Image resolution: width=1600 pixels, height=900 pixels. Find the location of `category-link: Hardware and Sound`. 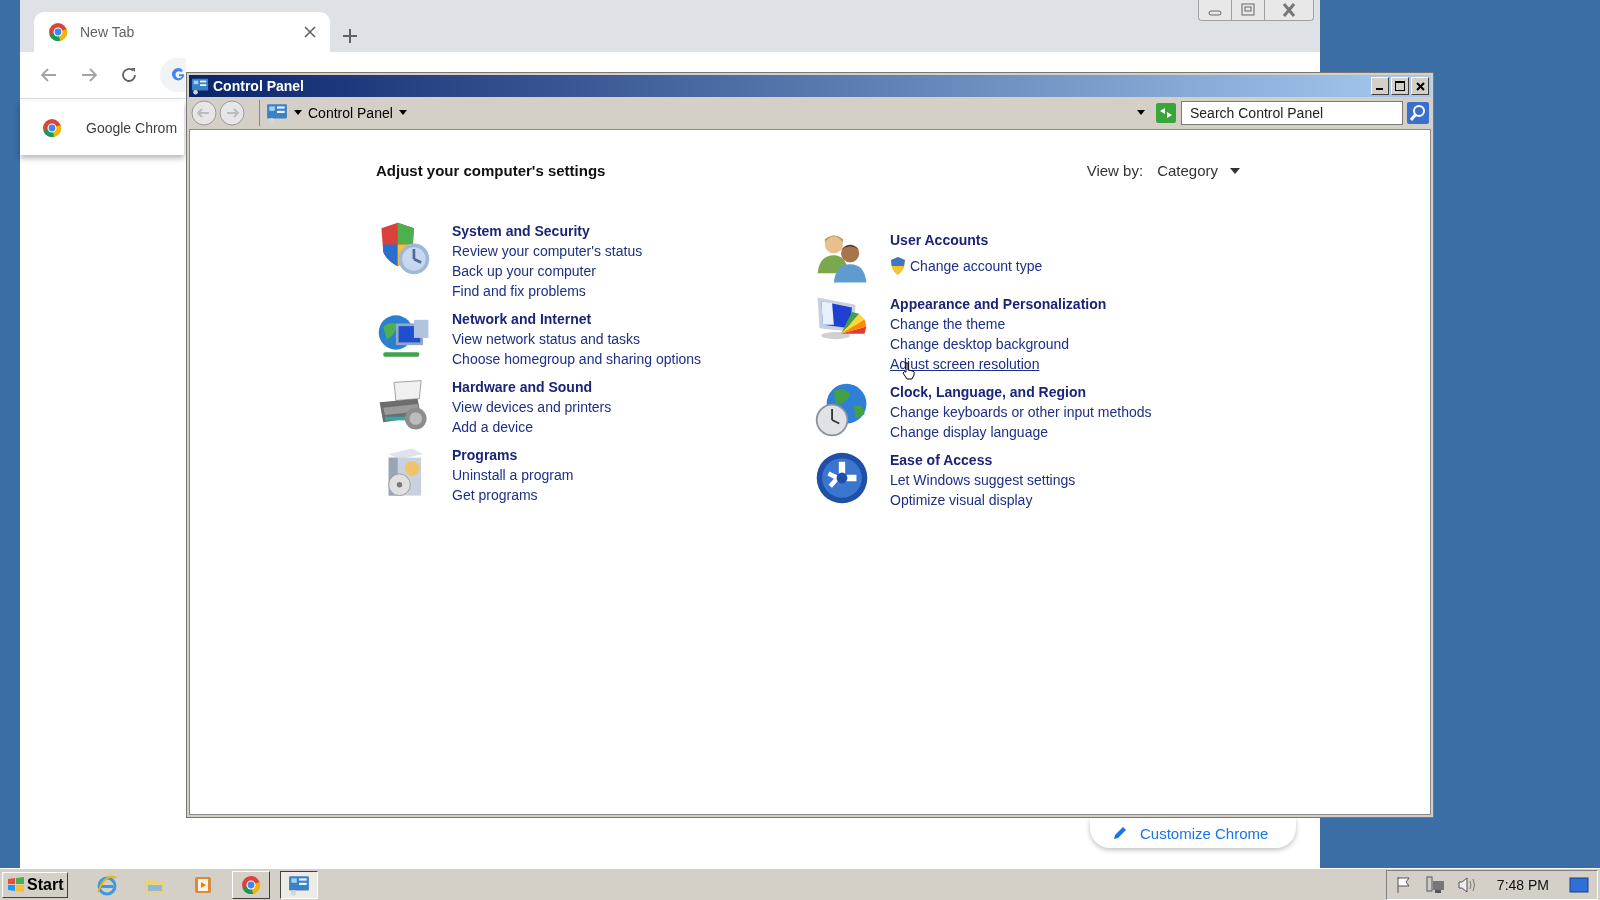

category-link: Hardware and Sound is located at coordinates (522, 387).